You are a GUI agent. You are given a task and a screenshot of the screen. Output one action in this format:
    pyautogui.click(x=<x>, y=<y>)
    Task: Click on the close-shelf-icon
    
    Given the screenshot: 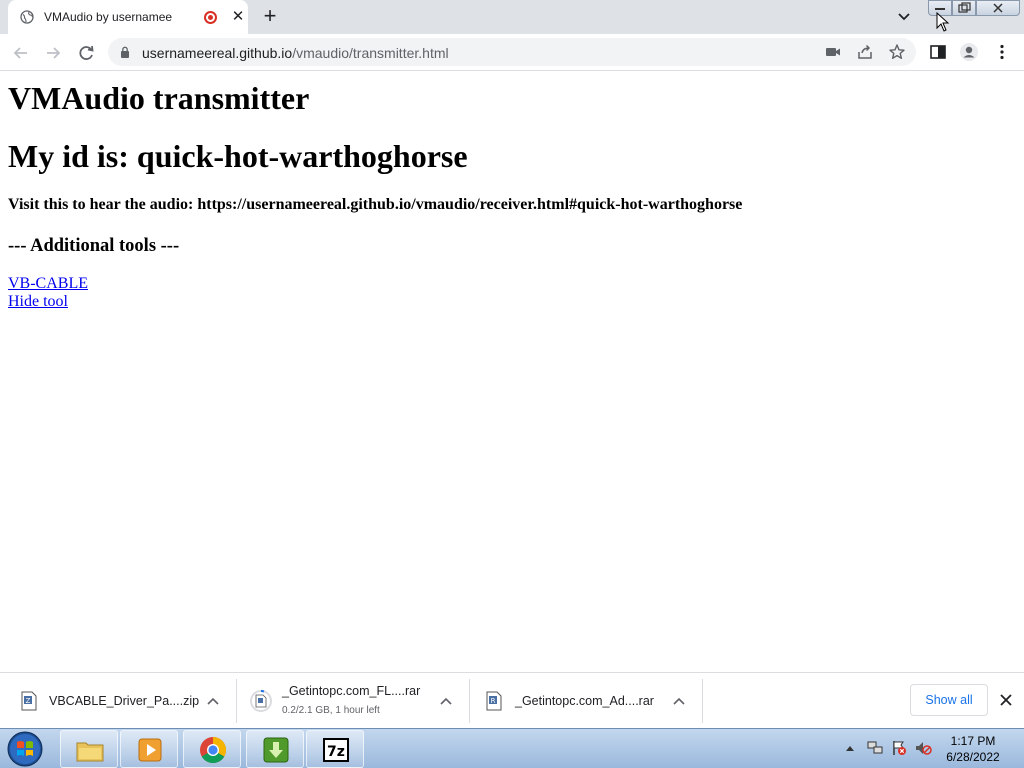 What is the action you would take?
    pyautogui.click(x=1006, y=700)
    